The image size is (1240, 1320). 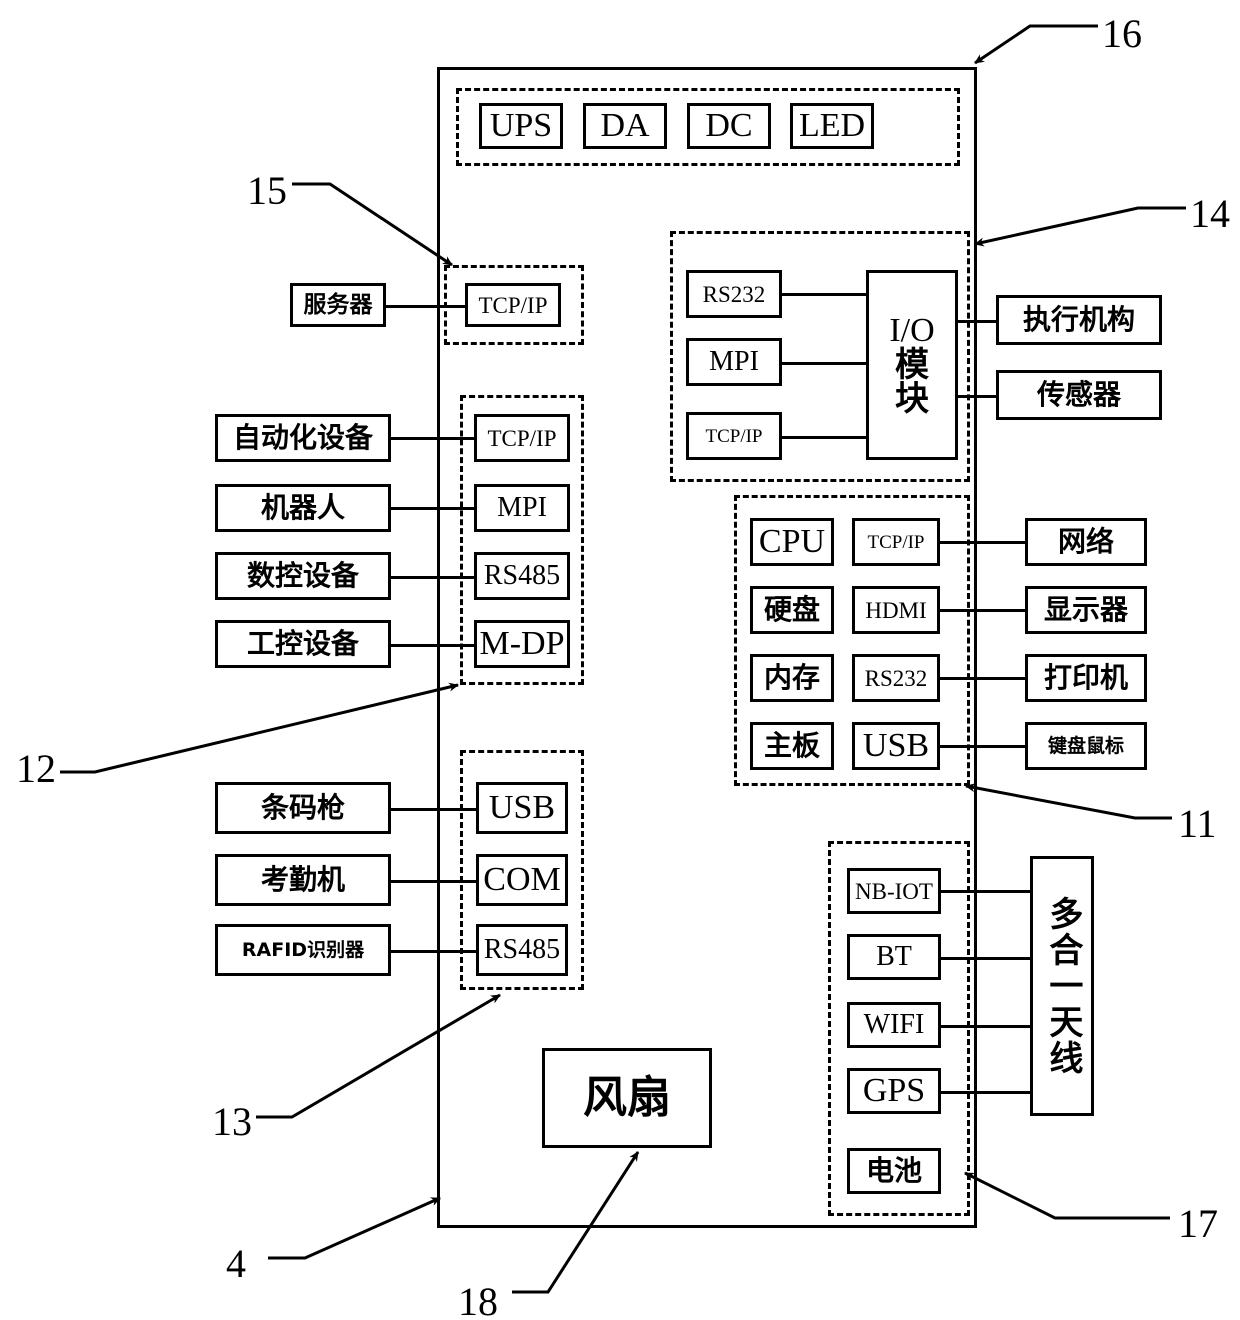 I want to click on port-tcpip-computer: TCP/IP, so click(x=896, y=542).